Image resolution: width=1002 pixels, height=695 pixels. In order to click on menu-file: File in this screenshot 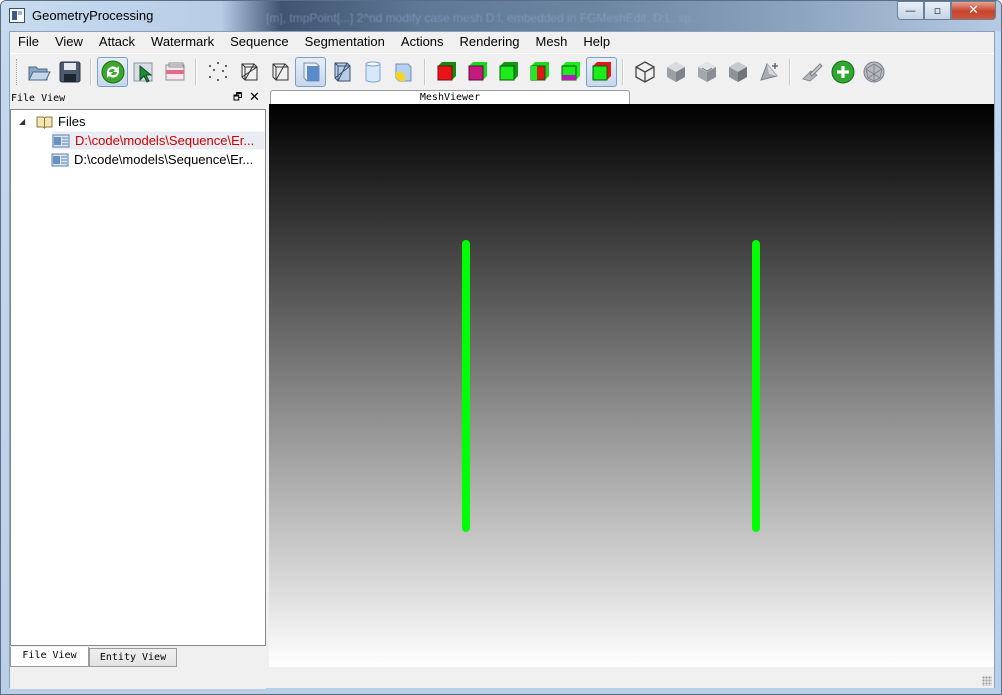, I will do `click(28, 42)`.